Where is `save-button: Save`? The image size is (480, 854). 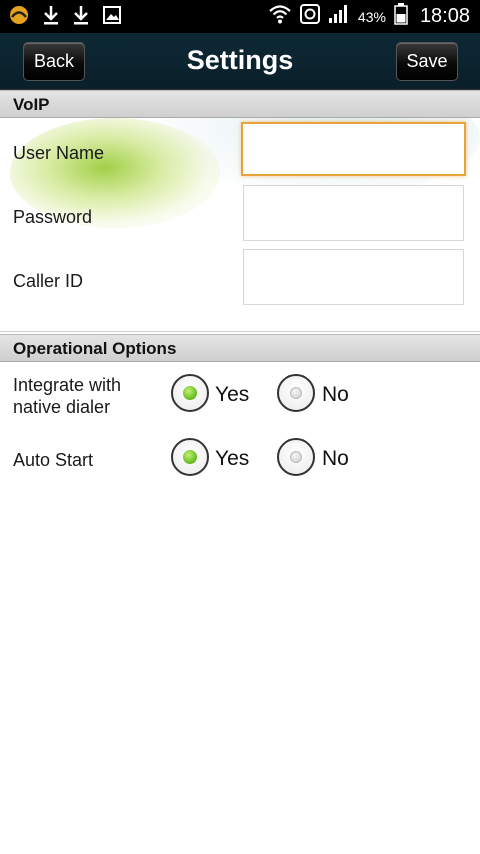
save-button: Save is located at coordinates (427, 61).